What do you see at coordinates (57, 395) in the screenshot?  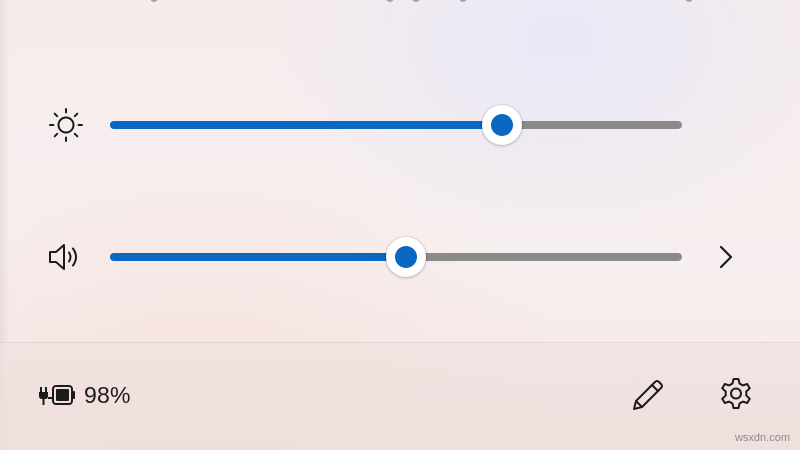 I see `battery-charging-icon` at bounding box center [57, 395].